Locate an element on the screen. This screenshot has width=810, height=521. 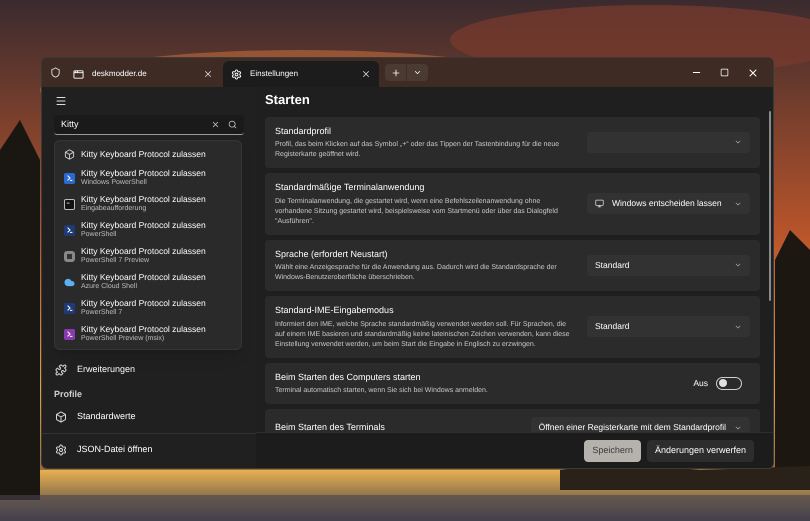
new-tab-button is located at coordinates (395, 72).